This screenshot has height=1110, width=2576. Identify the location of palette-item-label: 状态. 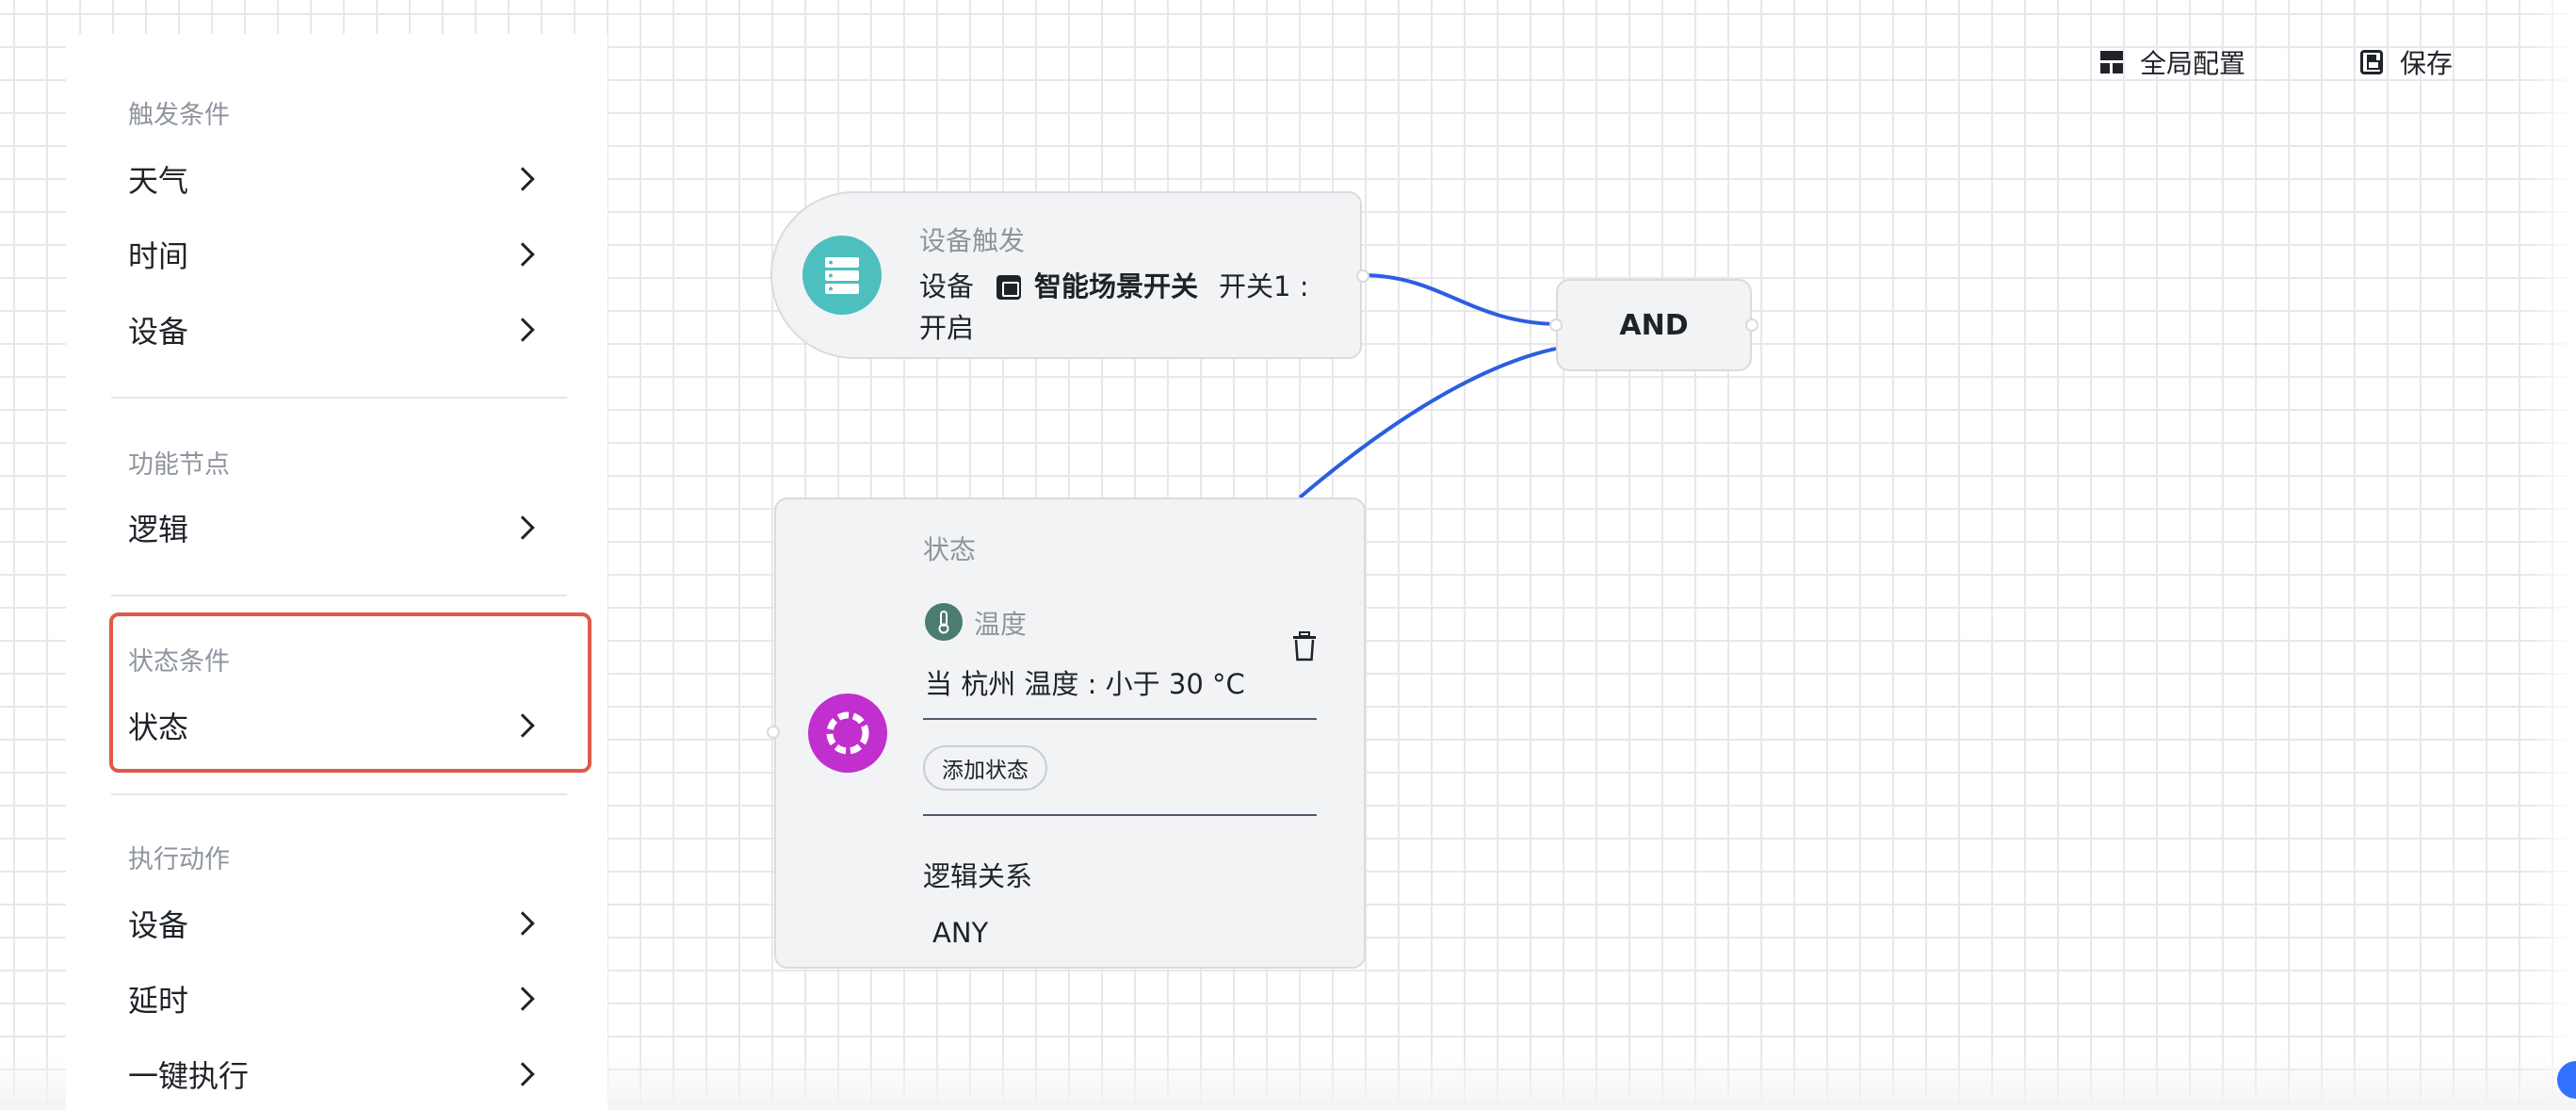
(158, 727).